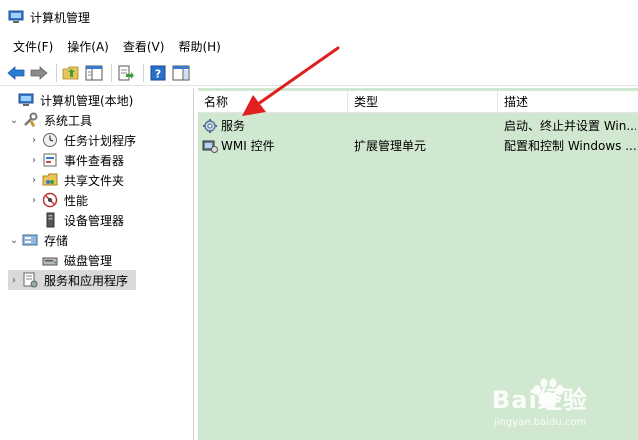 The width and height of the screenshot is (638, 440). I want to click on tree-node-shared-folders: › 共享文件夹, so click(77, 180).